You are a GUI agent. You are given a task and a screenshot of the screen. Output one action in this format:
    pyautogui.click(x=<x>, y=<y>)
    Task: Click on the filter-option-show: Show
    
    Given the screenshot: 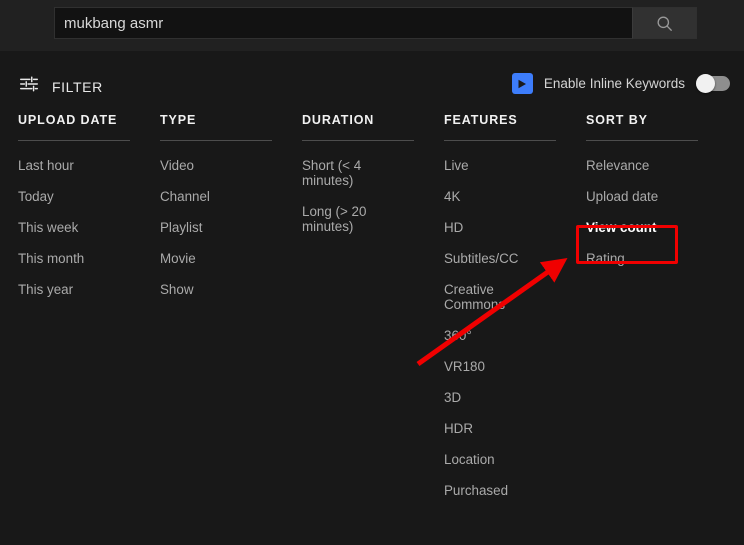 What is the action you would take?
    pyautogui.click(x=216, y=289)
    